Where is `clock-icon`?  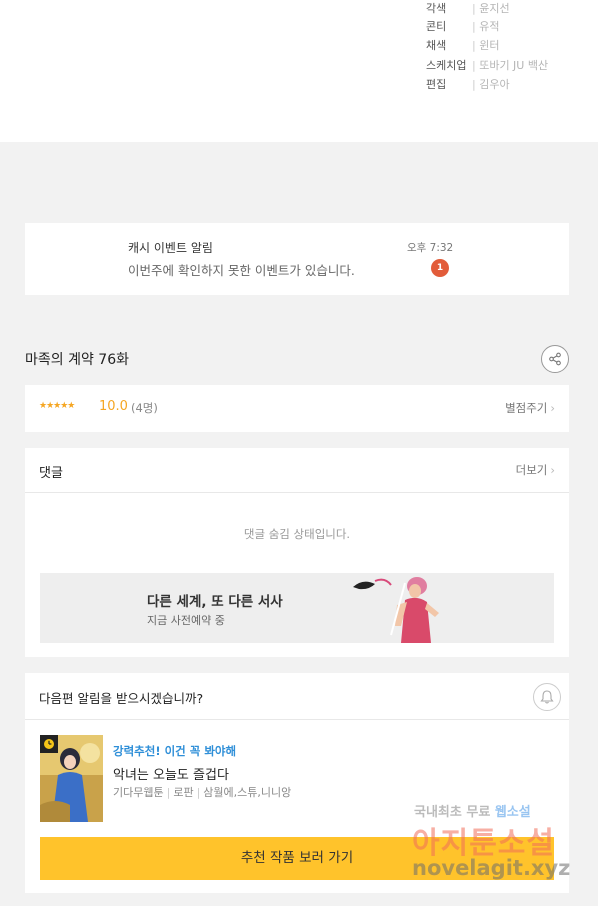
clock-icon is located at coordinates (49, 744).